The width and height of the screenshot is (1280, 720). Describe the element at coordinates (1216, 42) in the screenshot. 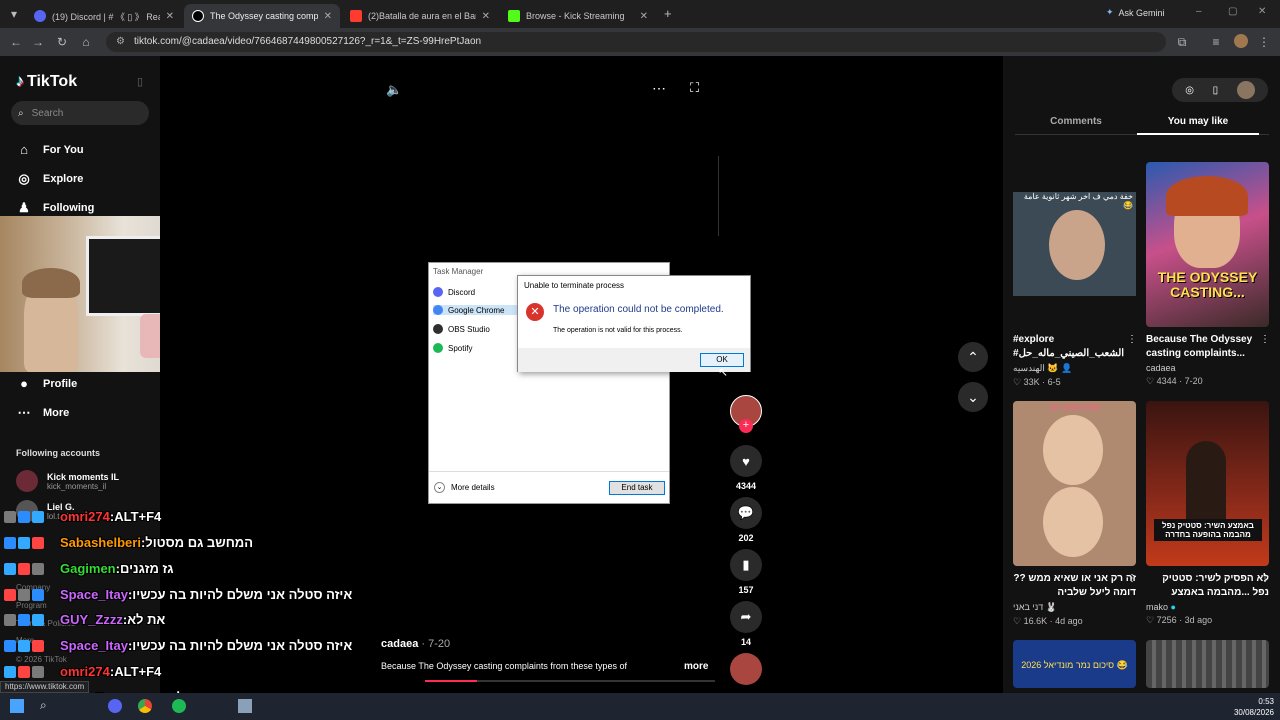

I see `reading-list-icon: ≡` at that location.